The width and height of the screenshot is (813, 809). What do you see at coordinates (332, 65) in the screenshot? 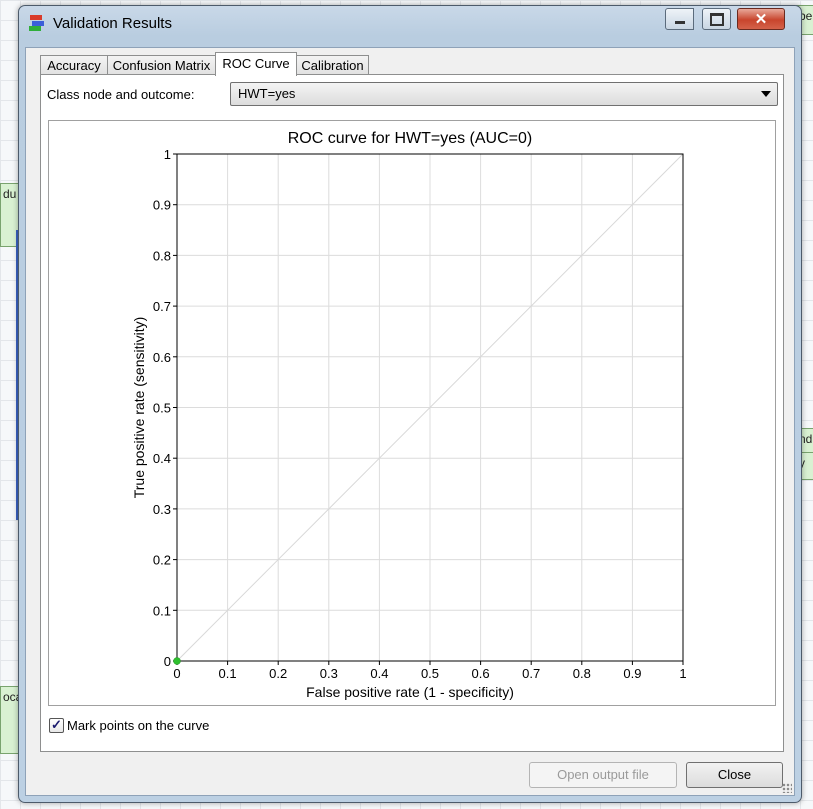
I see `tab-calibration: Calibration` at bounding box center [332, 65].